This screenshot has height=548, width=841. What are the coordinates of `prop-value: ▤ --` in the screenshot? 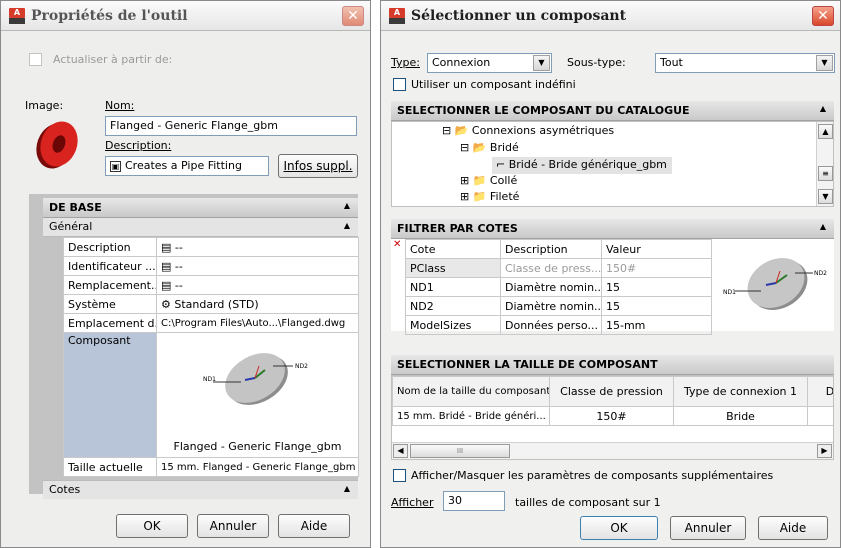 It's located at (257, 285).